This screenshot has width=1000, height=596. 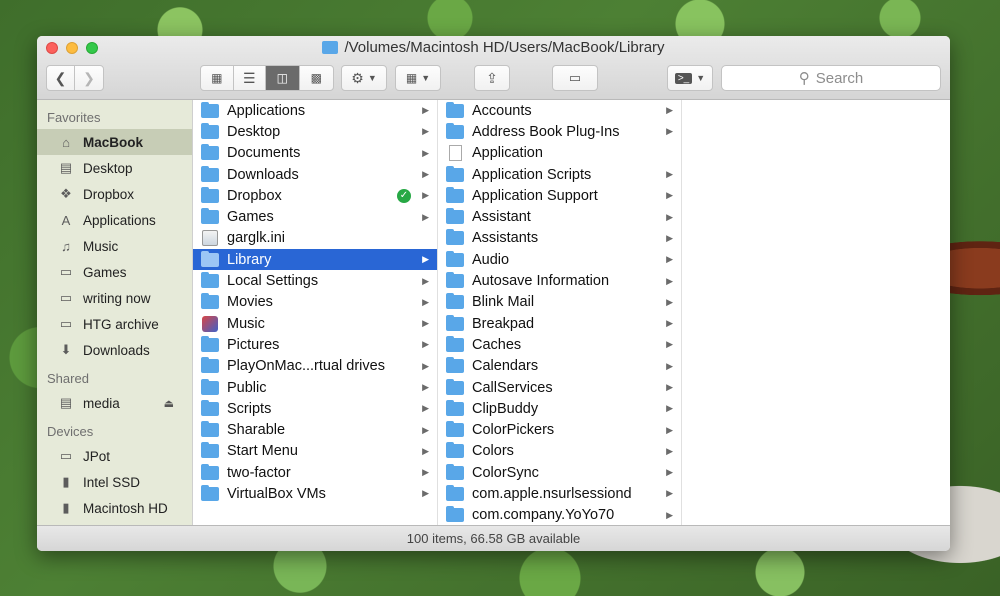 What do you see at coordinates (559, 259) in the screenshot?
I see `file-row: Audio ▶` at bounding box center [559, 259].